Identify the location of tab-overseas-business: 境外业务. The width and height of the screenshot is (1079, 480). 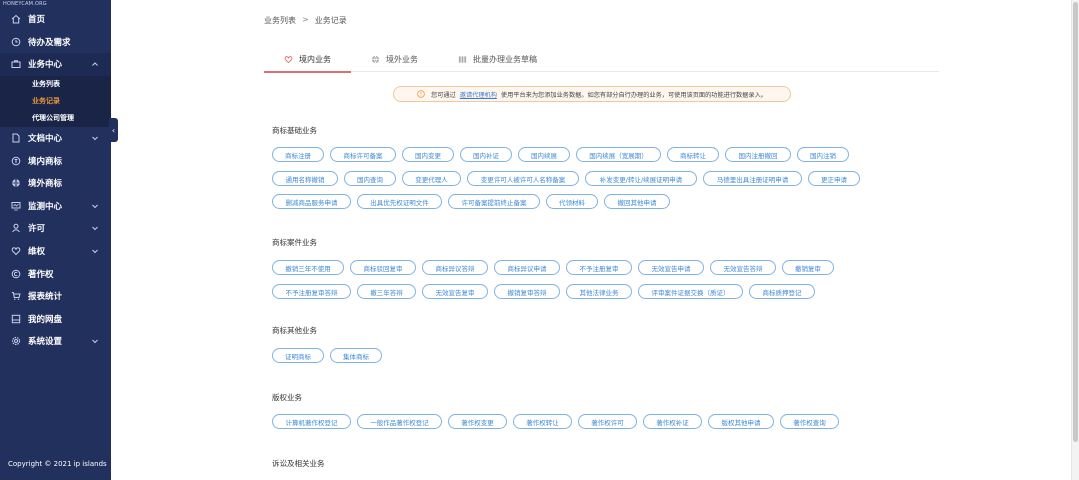
(394, 59).